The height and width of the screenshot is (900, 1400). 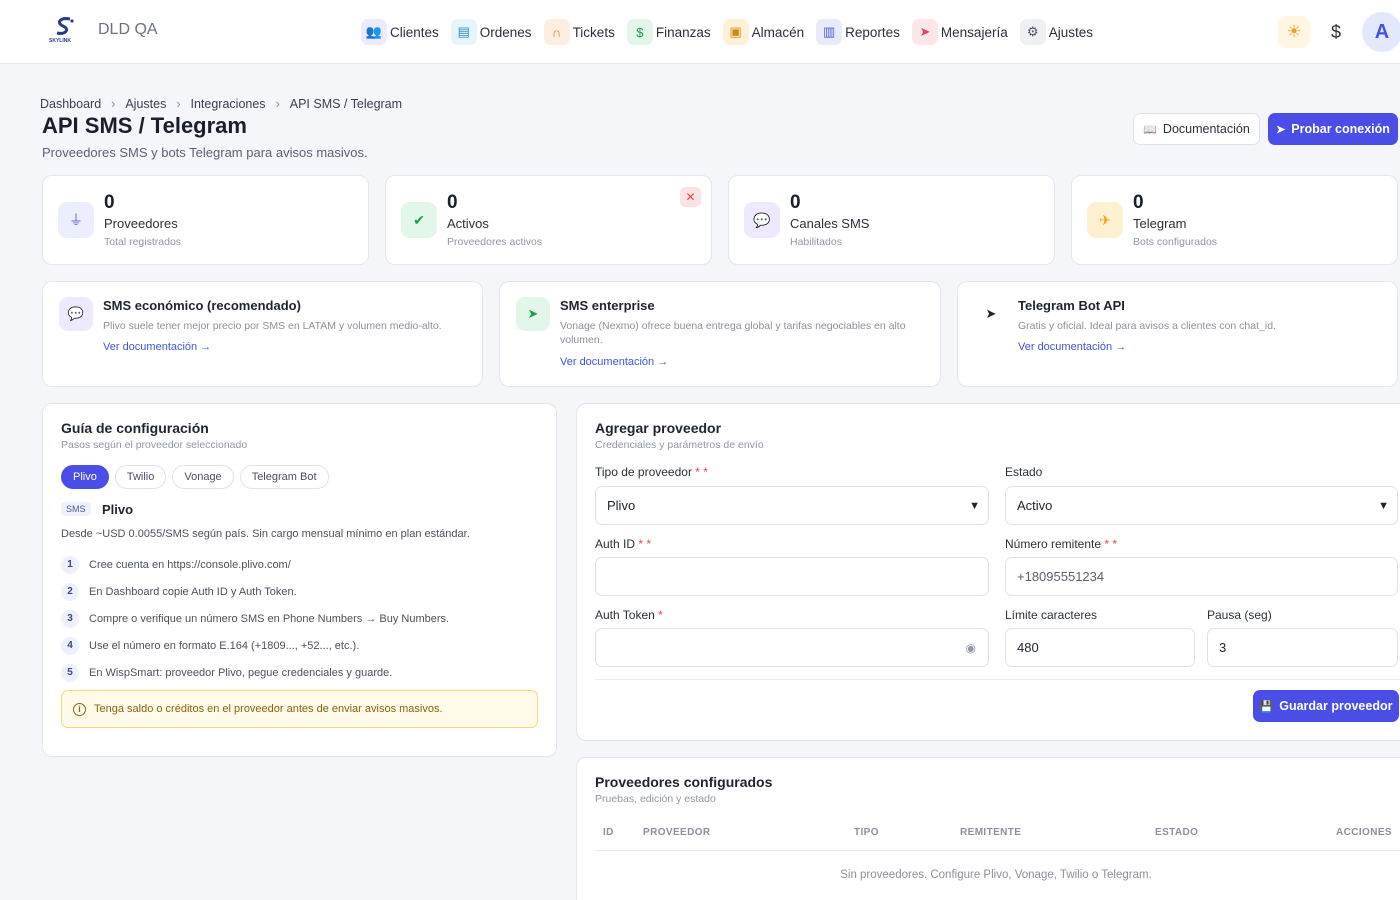 I want to click on nav-label: Clientes, so click(x=414, y=32).